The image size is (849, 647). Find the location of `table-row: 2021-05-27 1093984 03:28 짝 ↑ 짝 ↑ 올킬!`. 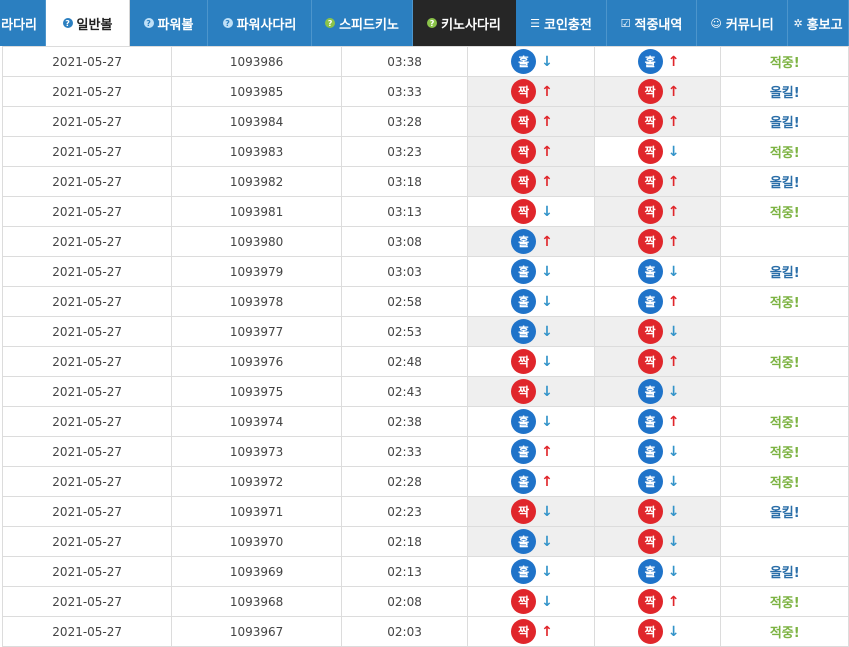

table-row: 2021-05-27 1093984 03:28 짝 ↑ 짝 ↑ 올킬! is located at coordinates (425, 121).